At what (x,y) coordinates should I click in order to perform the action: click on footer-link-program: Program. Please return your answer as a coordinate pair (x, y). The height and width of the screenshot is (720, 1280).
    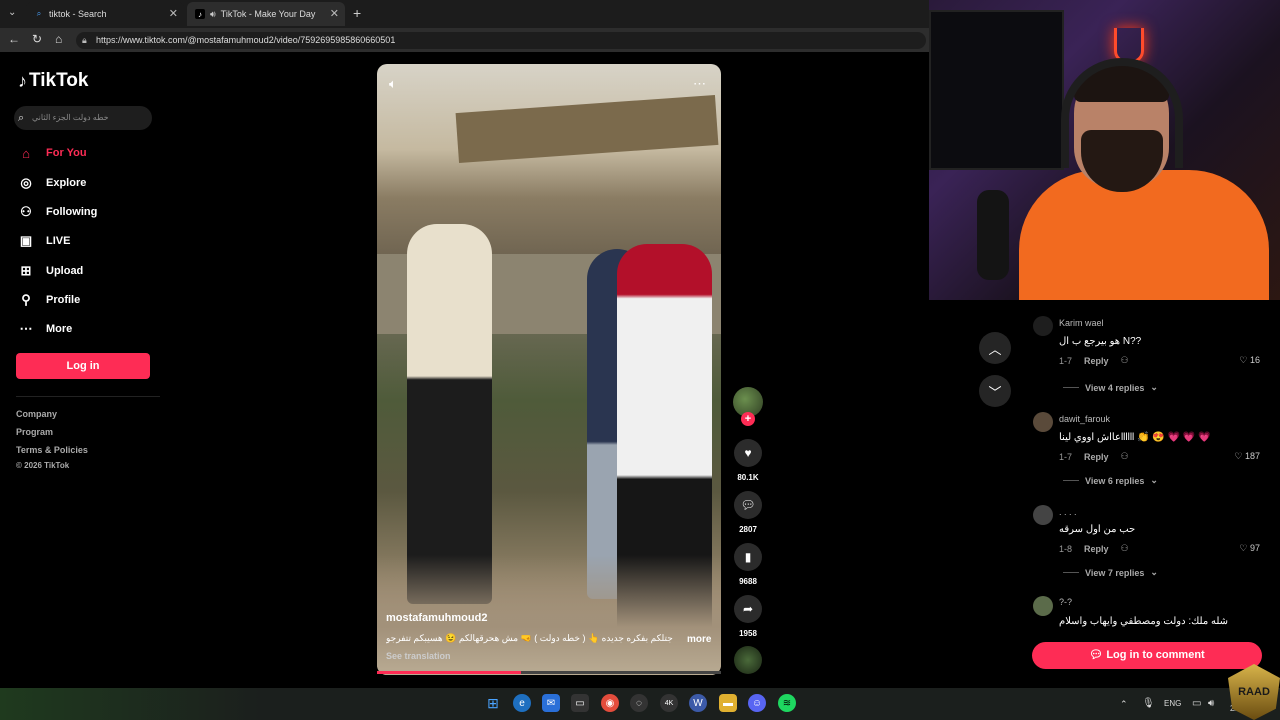
    Looking at the image, I should click on (34, 432).